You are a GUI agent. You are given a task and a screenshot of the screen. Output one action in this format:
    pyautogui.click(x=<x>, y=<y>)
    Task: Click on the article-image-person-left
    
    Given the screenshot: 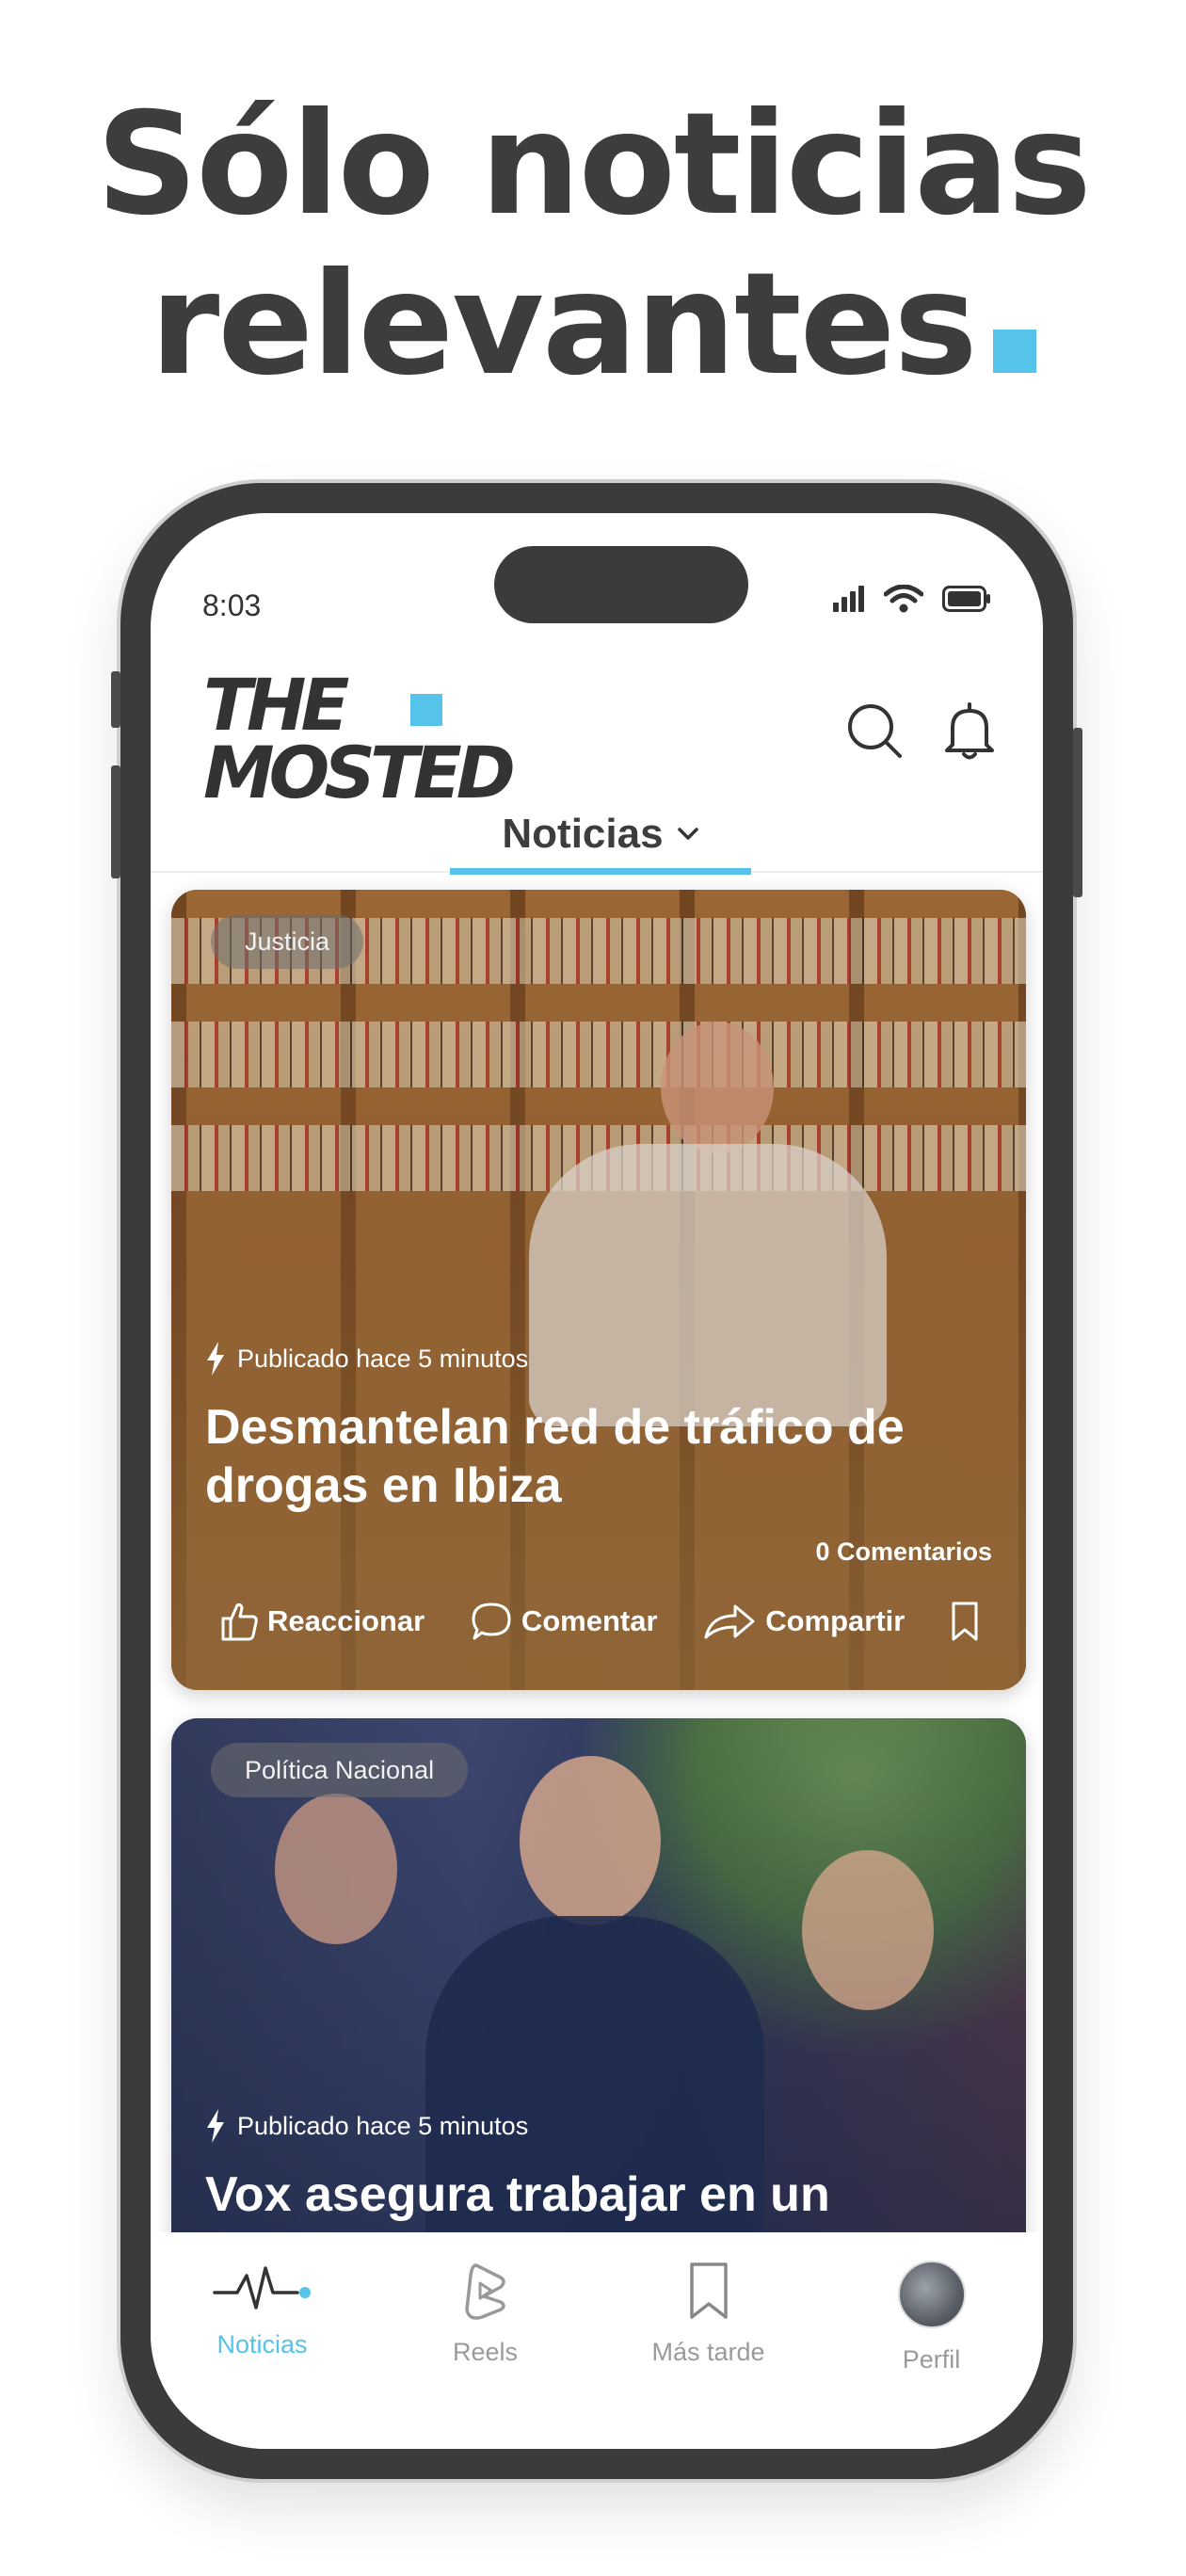 What is the action you would take?
    pyautogui.click(x=336, y=1869)
    